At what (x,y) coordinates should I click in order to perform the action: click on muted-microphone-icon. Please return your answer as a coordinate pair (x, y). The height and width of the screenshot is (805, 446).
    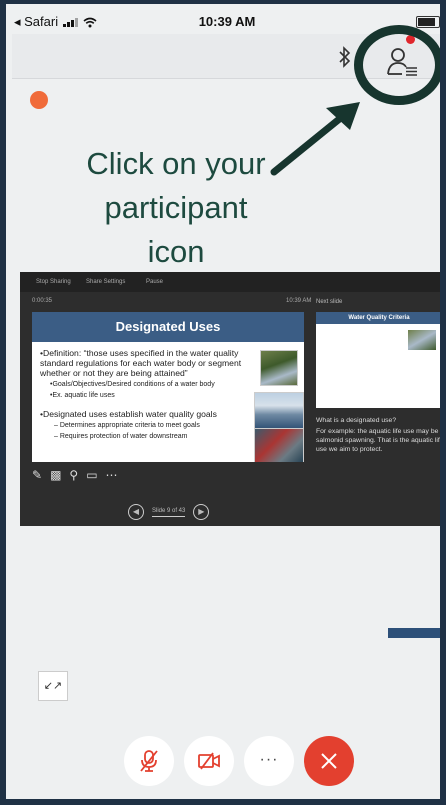
    Looking at the image, I should click on (149, 761).